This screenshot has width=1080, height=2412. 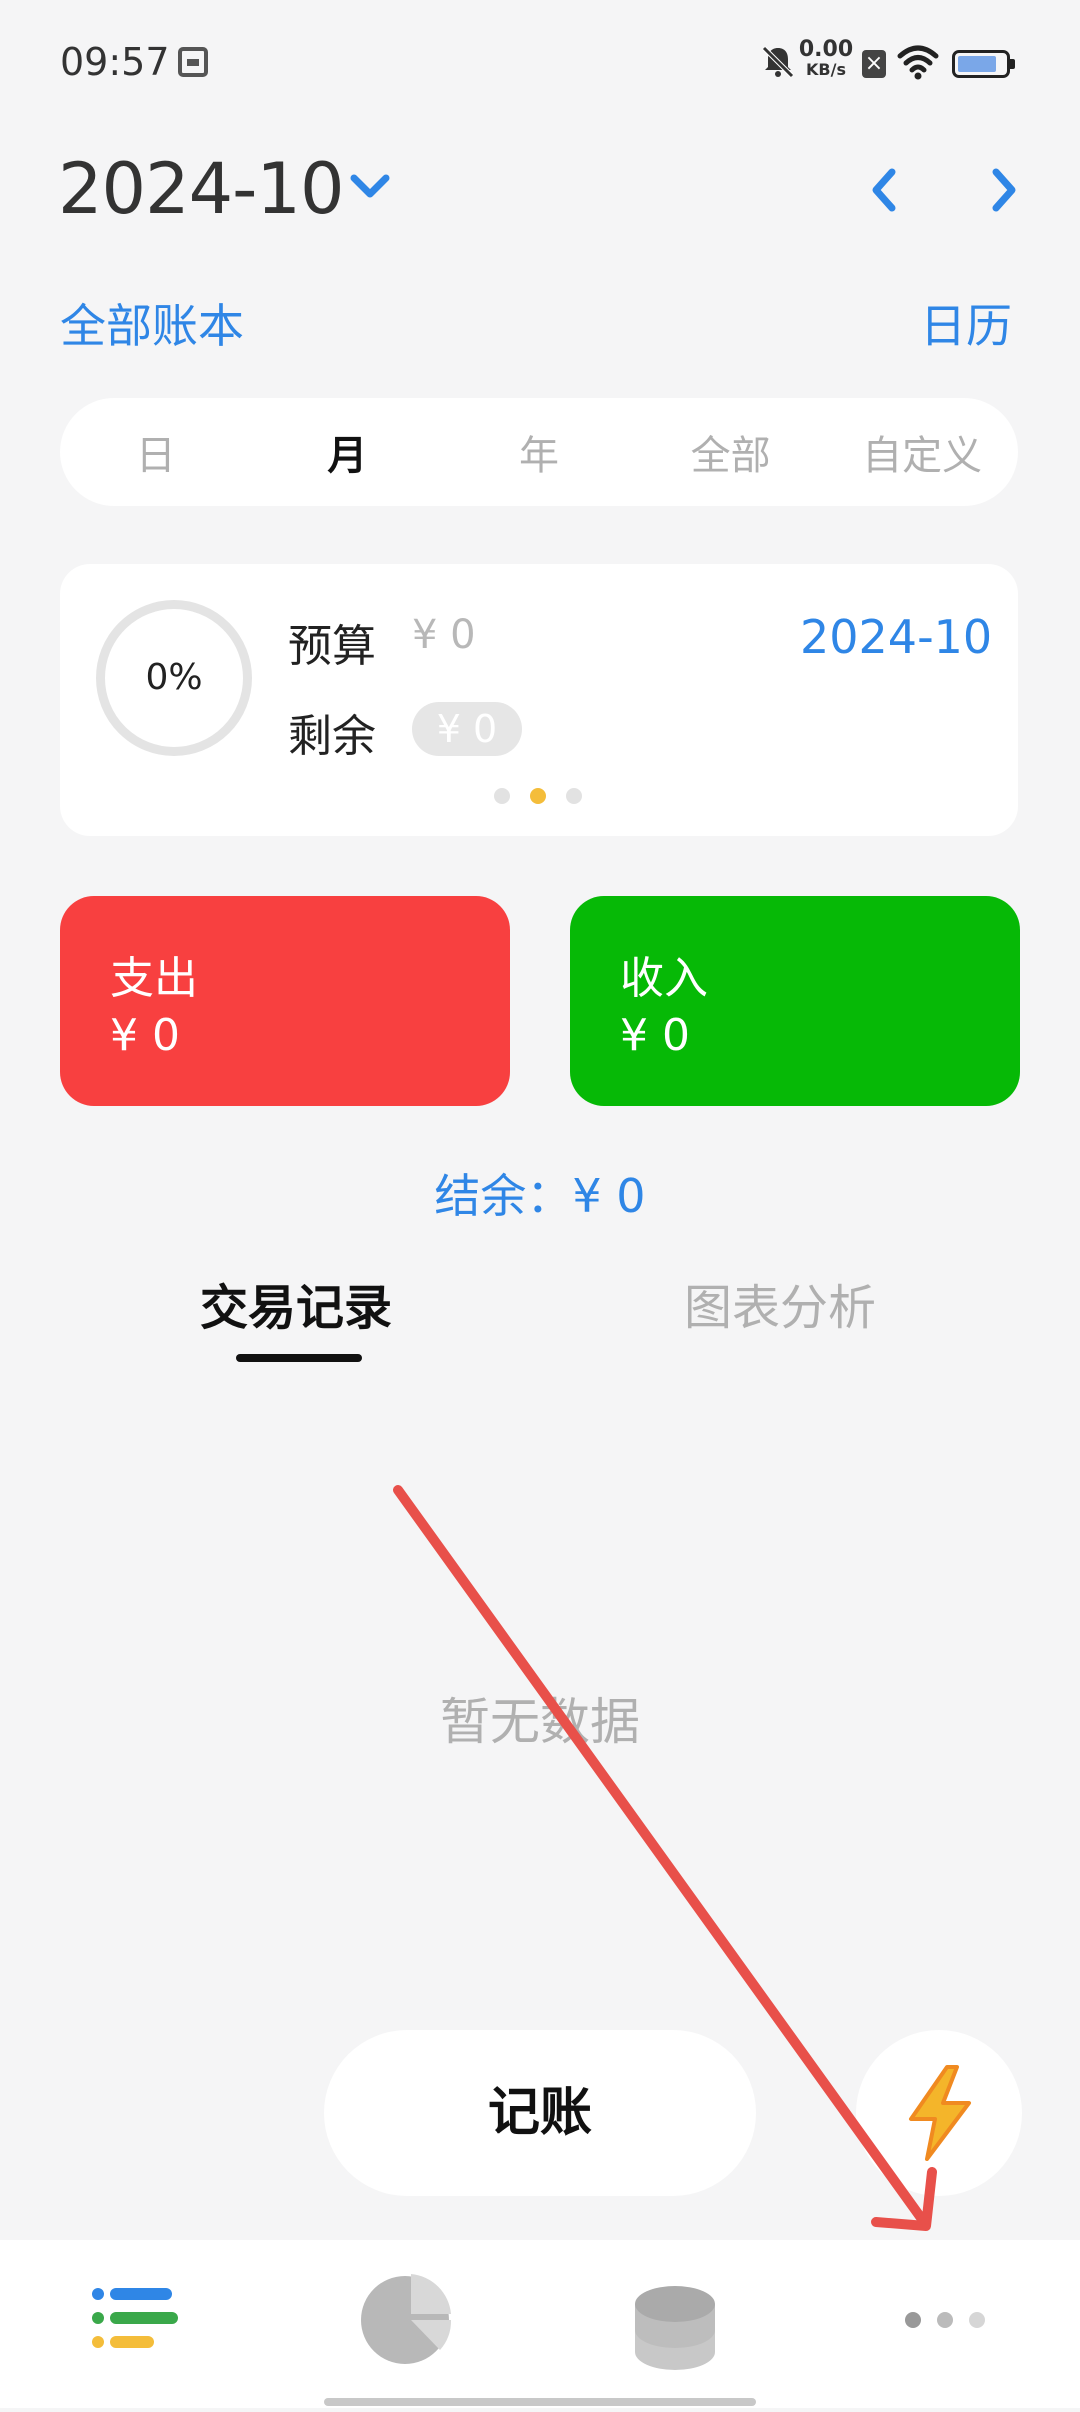 I want to click on all-books-link: 全部账本, so click(x=152, y=323).